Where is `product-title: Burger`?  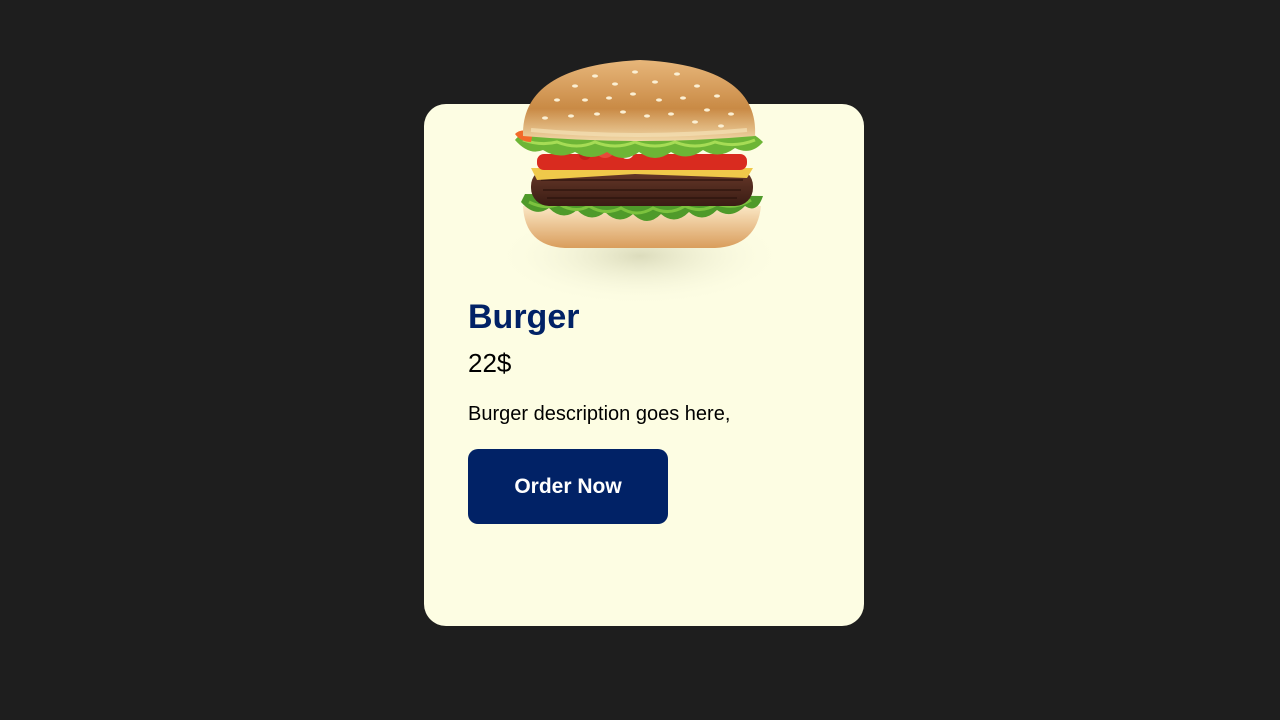 product-title: Burger is located at coordinates (524, 317).